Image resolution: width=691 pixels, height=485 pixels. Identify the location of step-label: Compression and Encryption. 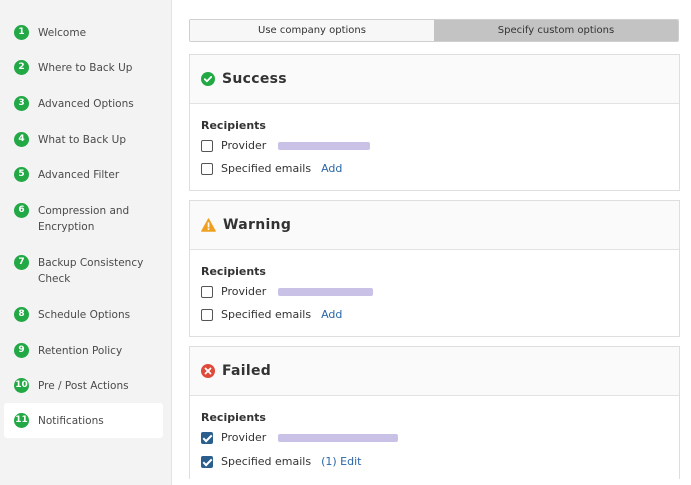
(84, 219).